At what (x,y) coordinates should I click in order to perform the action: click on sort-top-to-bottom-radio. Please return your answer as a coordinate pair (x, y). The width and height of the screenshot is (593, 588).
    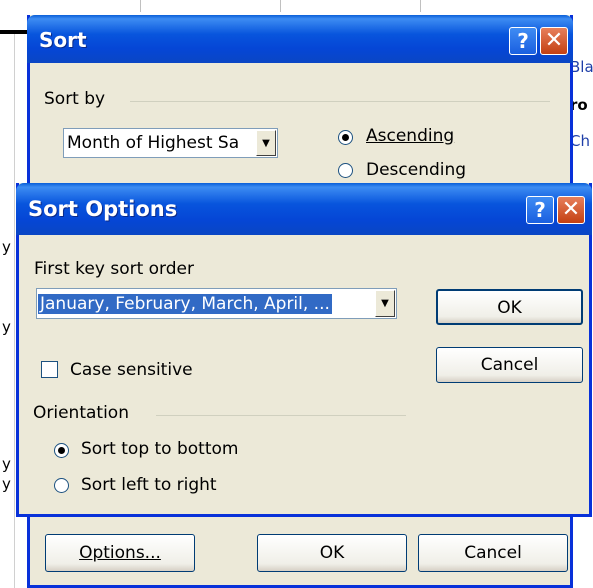
    Looking at the image, I should click on (61, 450).